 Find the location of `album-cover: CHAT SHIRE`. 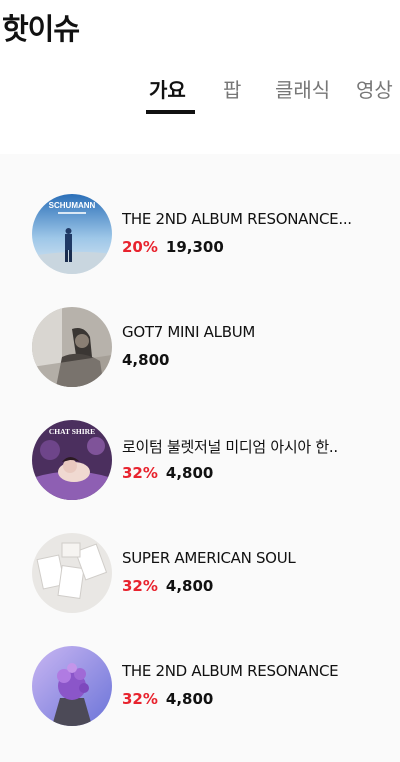

album-cover: CHAT SHIRE is located at coordinates (72, 460).